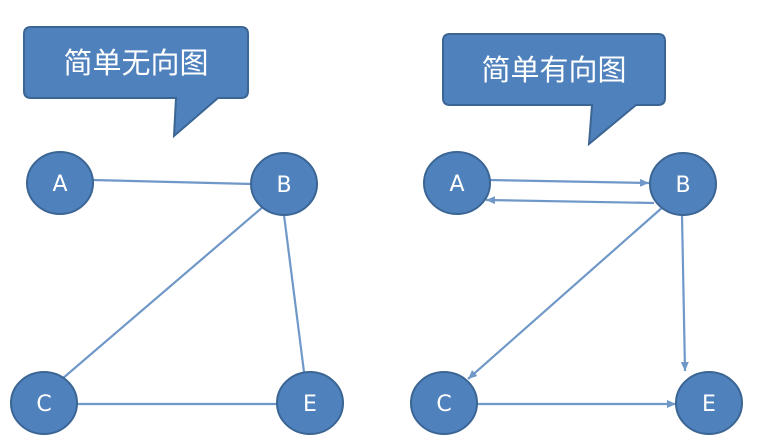 The width and height of the screenshot is (773, 442). I want to click on edge-b-to-a, so click(570, 200).